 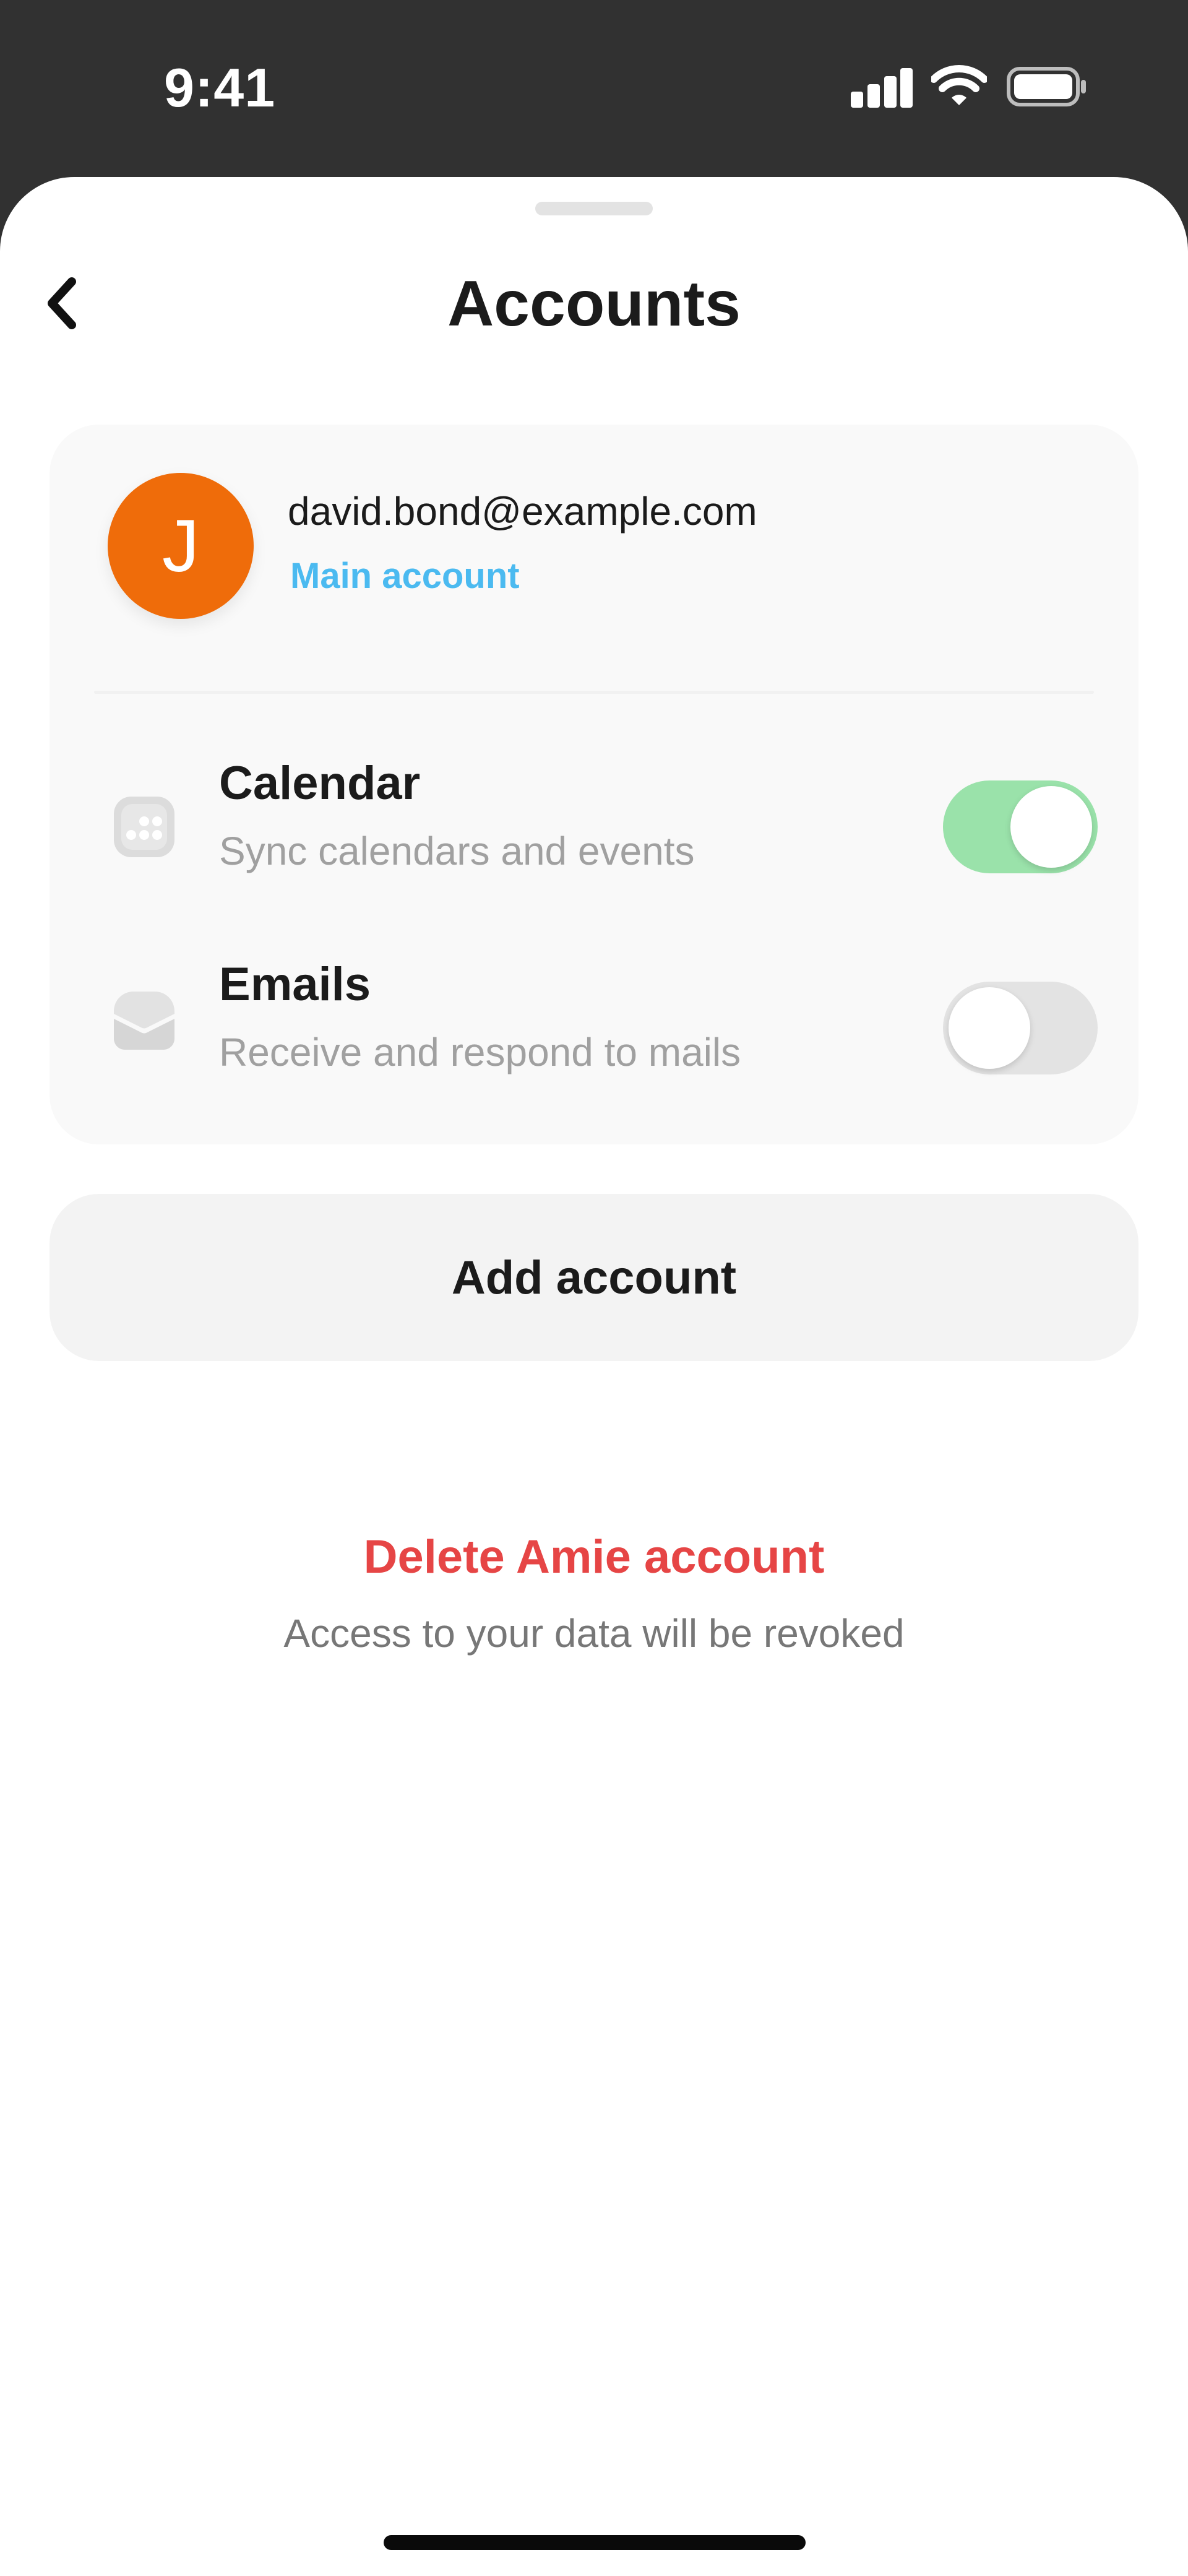 I want to click on avatar: J, so click(x=181, y=546).